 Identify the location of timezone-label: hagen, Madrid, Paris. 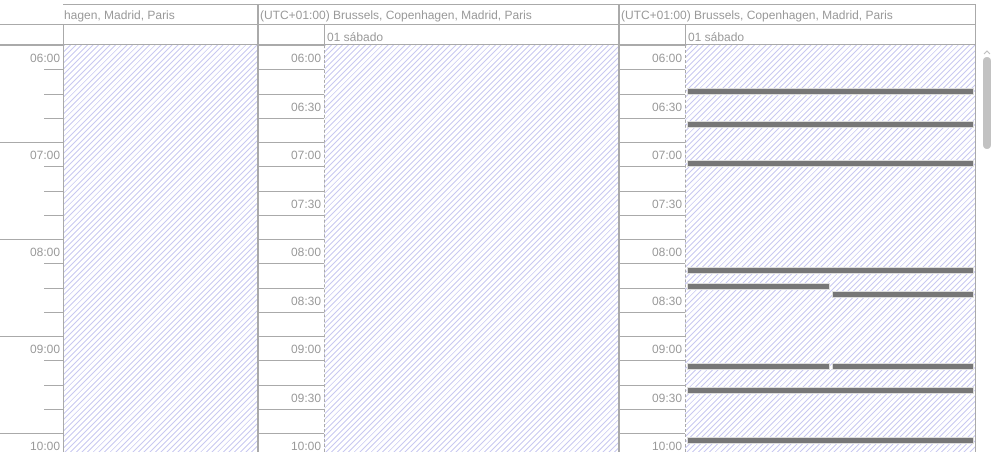
(119, 15).